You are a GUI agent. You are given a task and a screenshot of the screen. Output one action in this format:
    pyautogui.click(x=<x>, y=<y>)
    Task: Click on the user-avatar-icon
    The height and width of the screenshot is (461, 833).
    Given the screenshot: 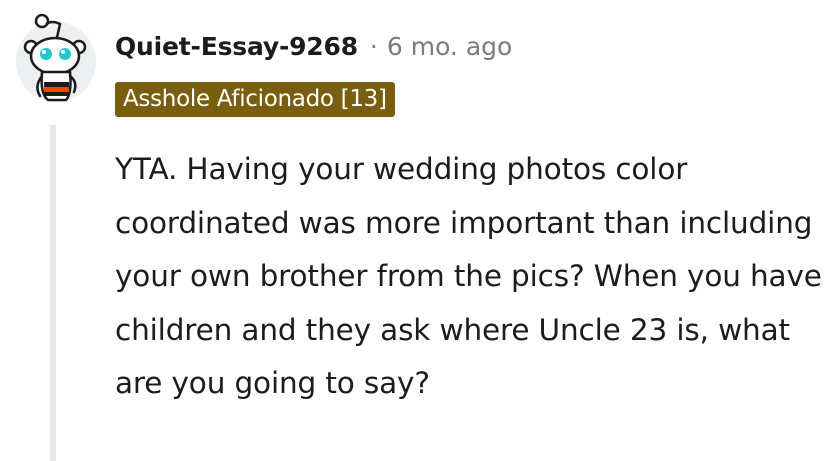 What is the action you would take?
    pyautogui.click(x=56, y=59)
    